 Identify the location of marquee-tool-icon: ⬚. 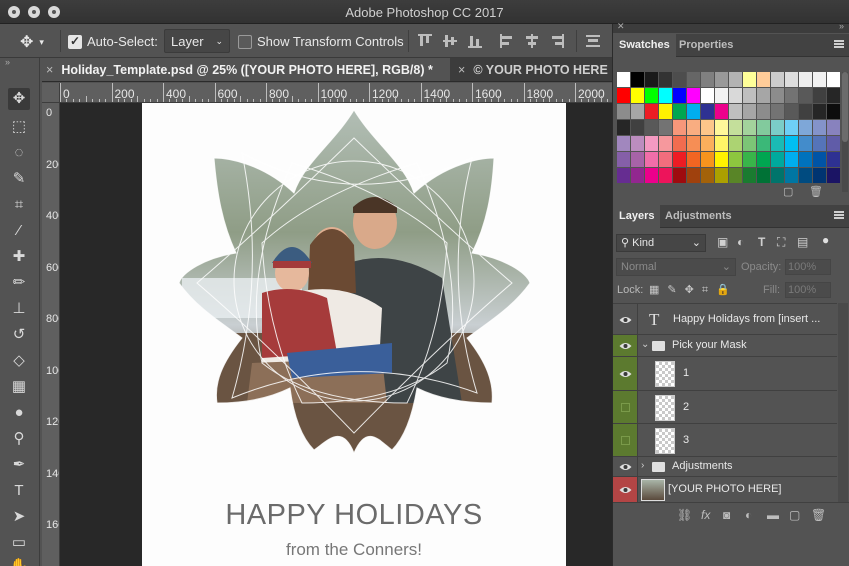
(19, 127).